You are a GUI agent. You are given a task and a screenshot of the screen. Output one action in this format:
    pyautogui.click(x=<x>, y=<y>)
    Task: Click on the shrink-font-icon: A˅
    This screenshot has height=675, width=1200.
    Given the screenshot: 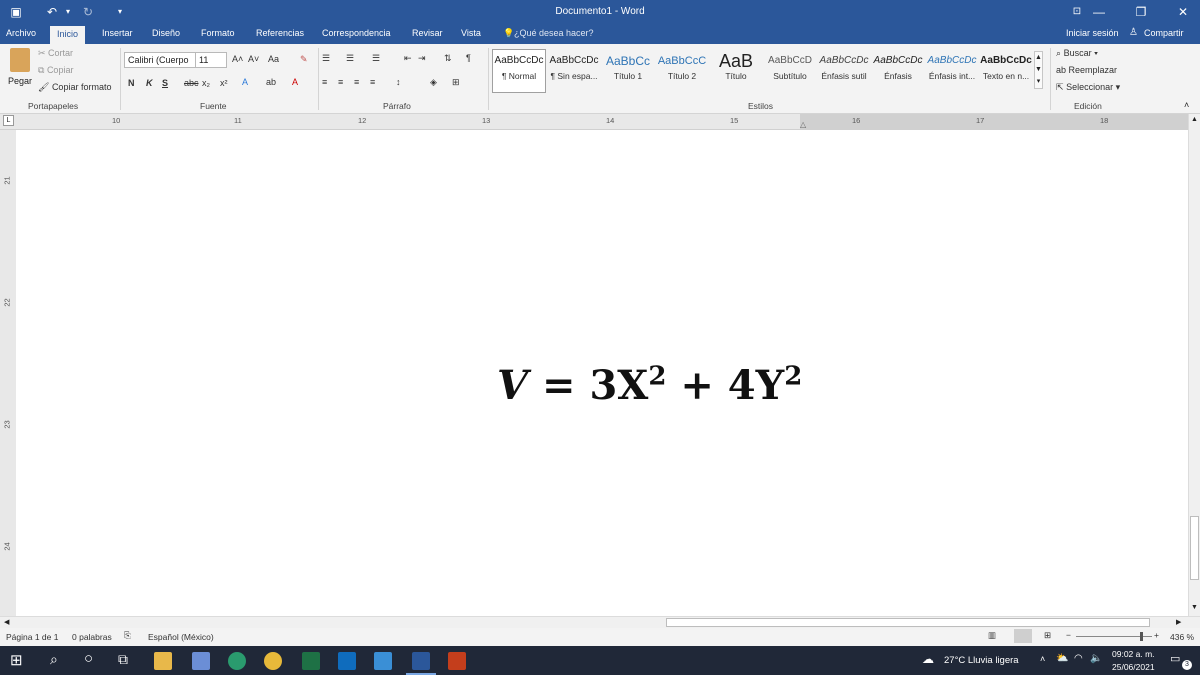 What is the action you would take?
    pyautogui.click(x=253, y=59)
    